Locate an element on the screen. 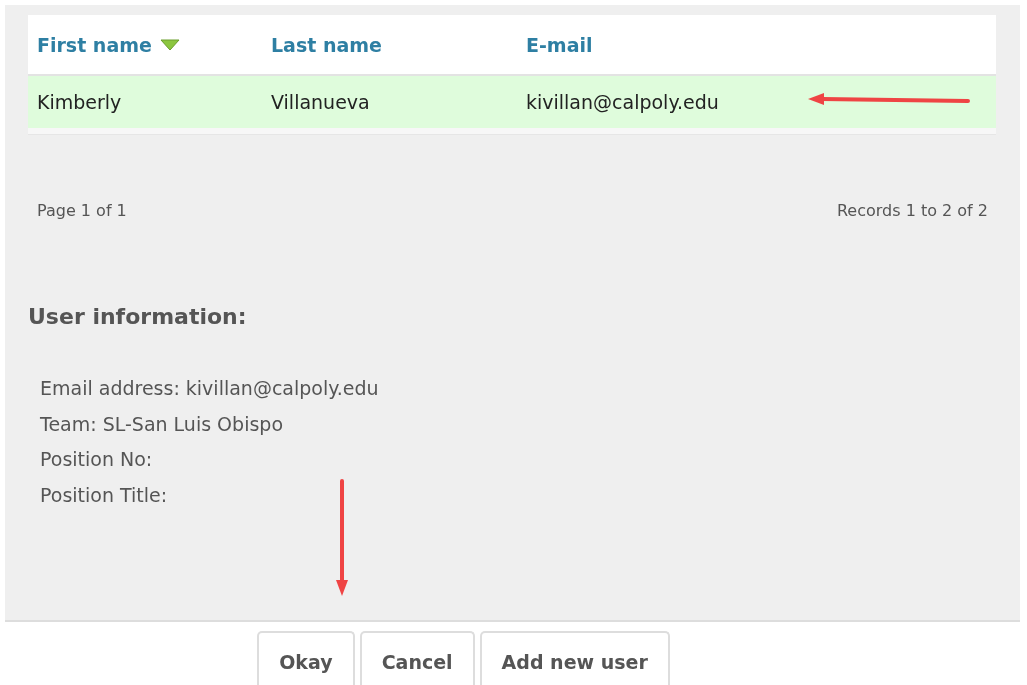 This screenshot has width=1027, height=685. column-header: Last name is located at coordinates (326, 44).